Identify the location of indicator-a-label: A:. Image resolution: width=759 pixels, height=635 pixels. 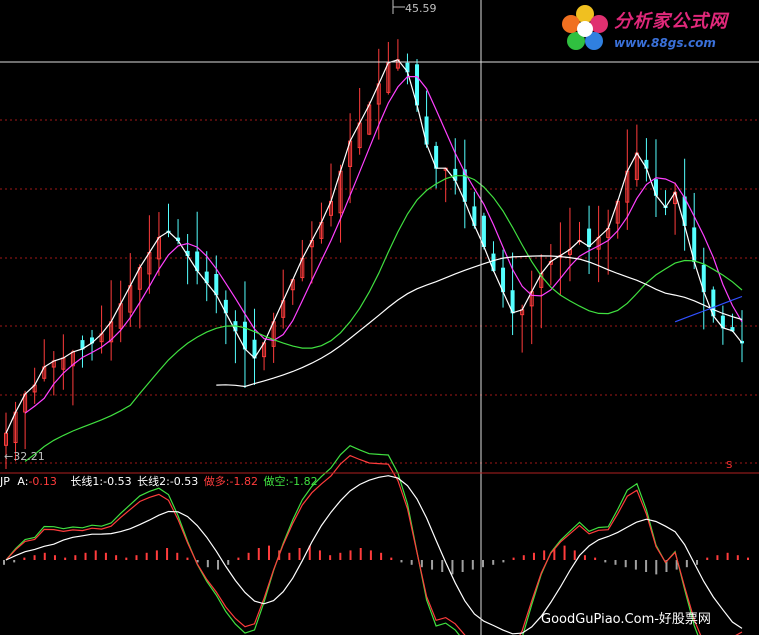
(23, 481).